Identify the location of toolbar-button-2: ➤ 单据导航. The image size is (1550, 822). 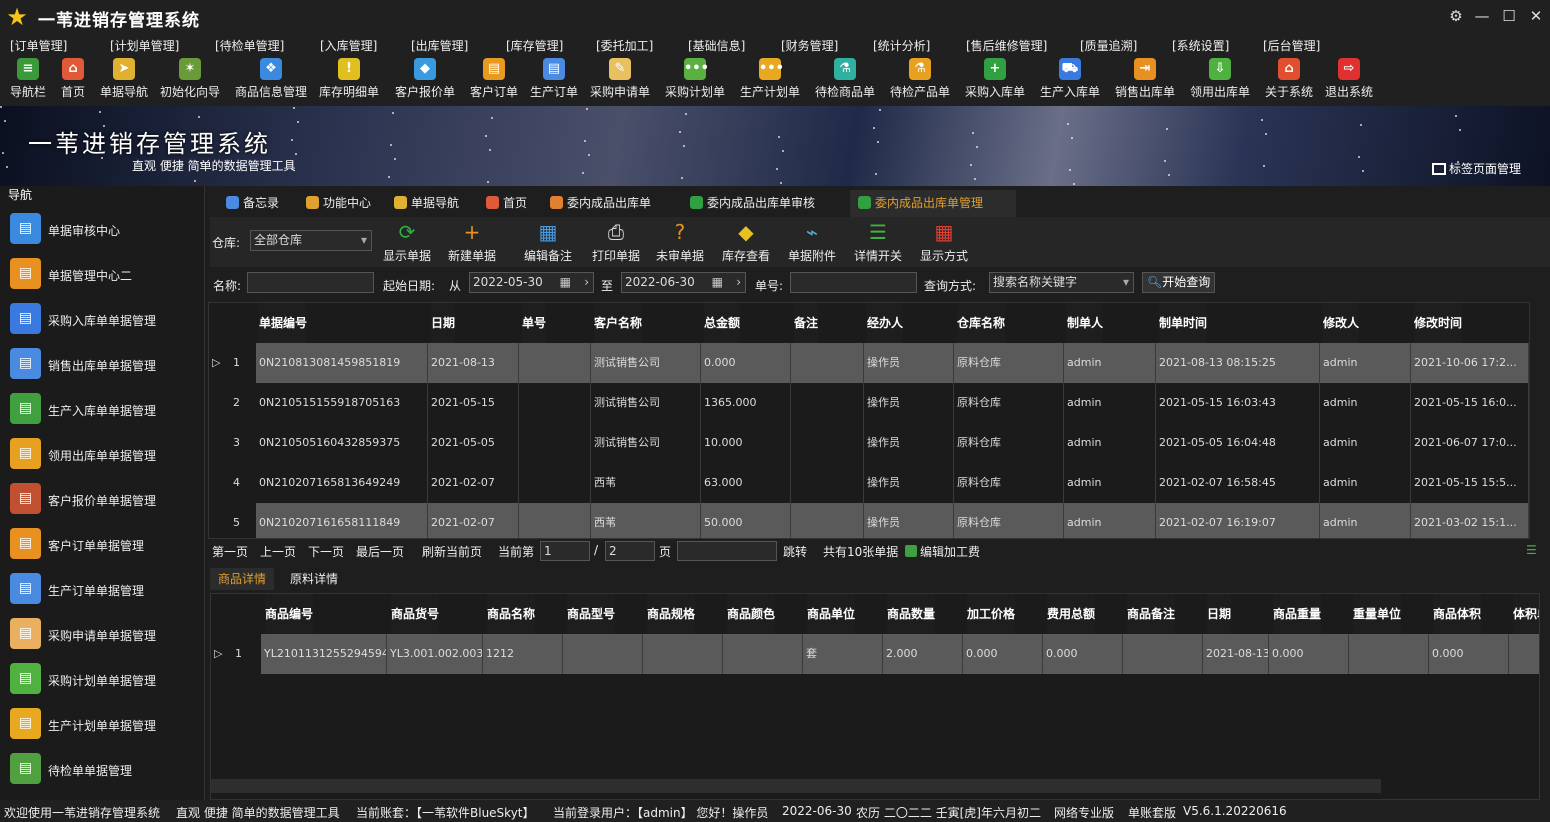
(124, 79).